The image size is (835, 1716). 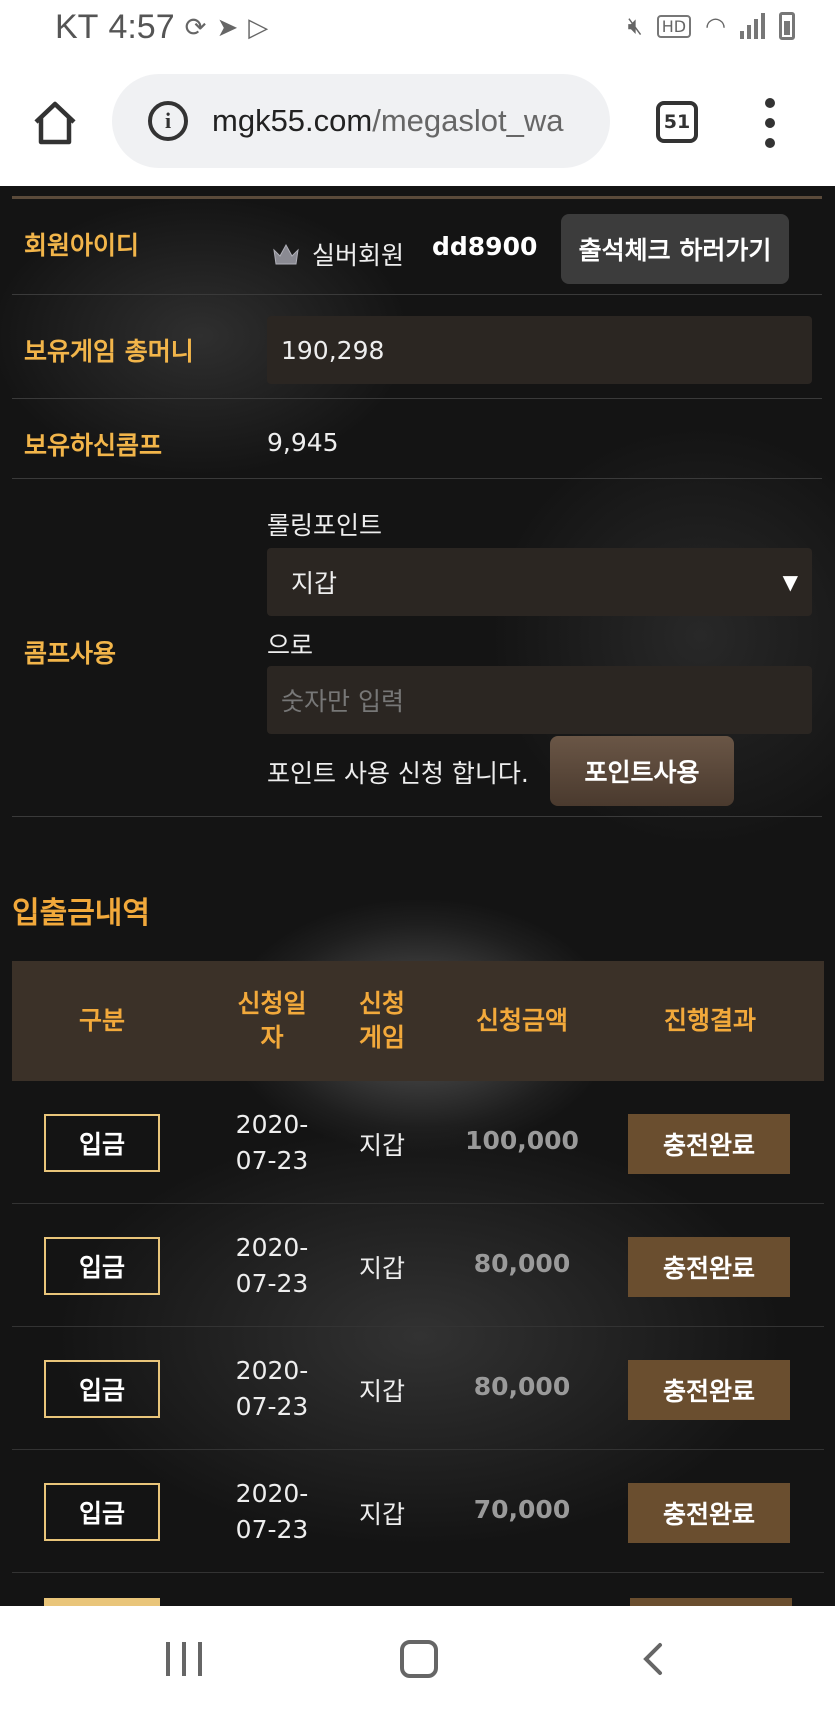 I want to click on col-amount: 신청금액, so click(x=521, y=1020).